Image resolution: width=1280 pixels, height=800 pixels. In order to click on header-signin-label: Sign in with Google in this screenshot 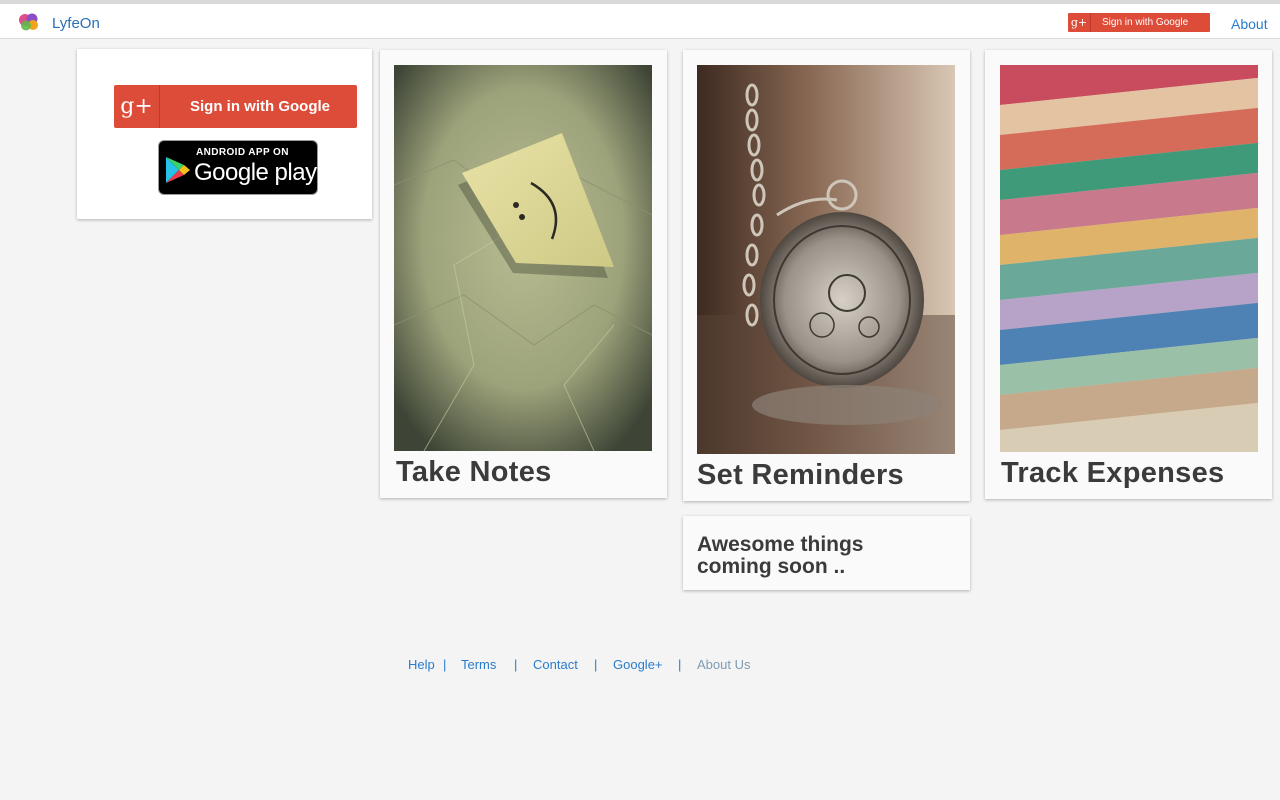, I will do `click(1145, 22)`.